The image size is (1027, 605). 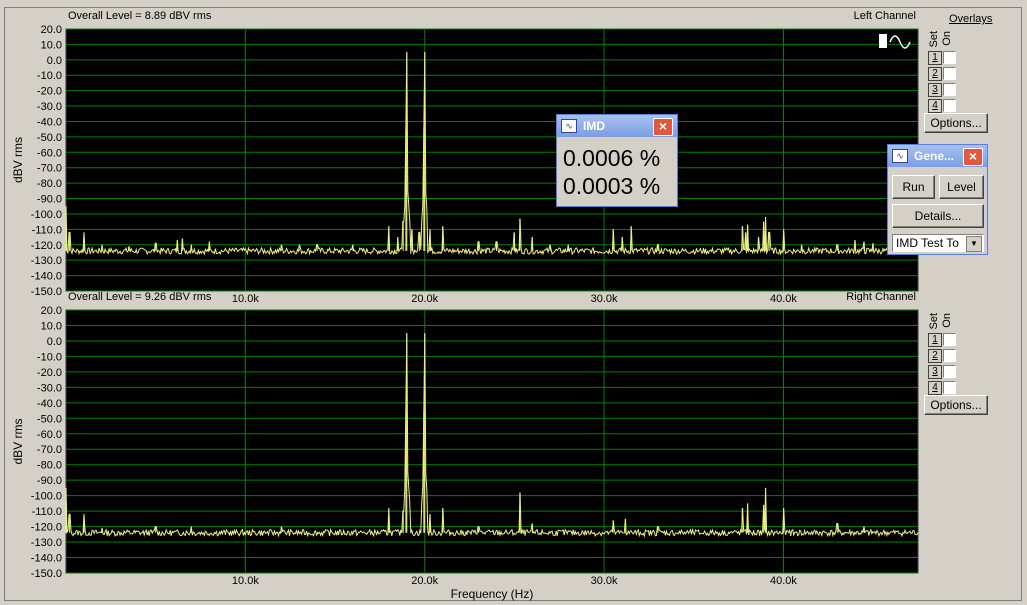 I want to click on top-channel-label: Left Channel, so click(x=885, y=16).